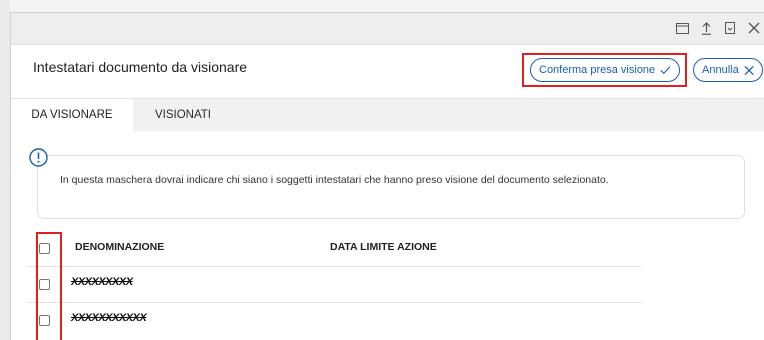 This screenshot has height=340, width=764. What do you see at coordinates (682, 28) in the screenshot?
I see `restore-window-icon` at bounding box center [682, 28].